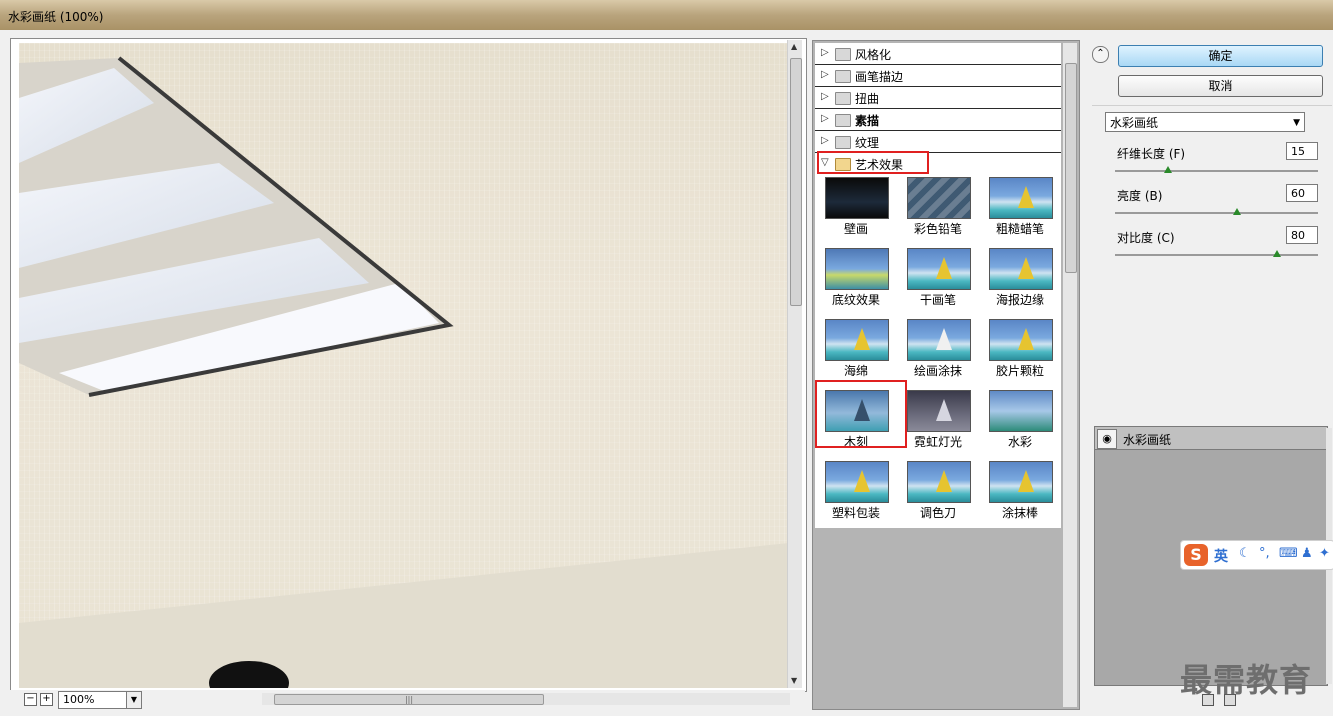  Describe the element at coordinates (855, 371) in the screenshot. I see `filter-label: 海绵` at that location.